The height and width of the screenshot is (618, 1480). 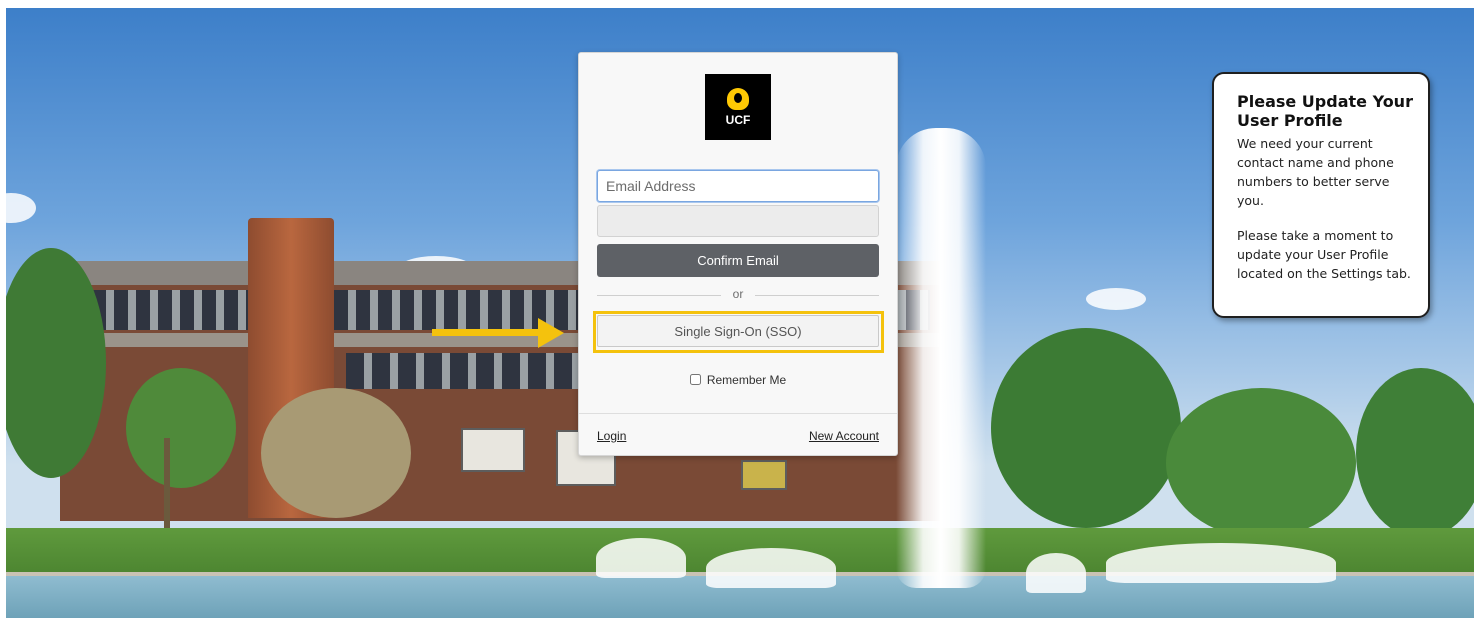 What do you see at coordinates (1325, 111) in the screenshot?
I see `callout-title: Please Update Your User Profile` at bounding box center [1325, 111].